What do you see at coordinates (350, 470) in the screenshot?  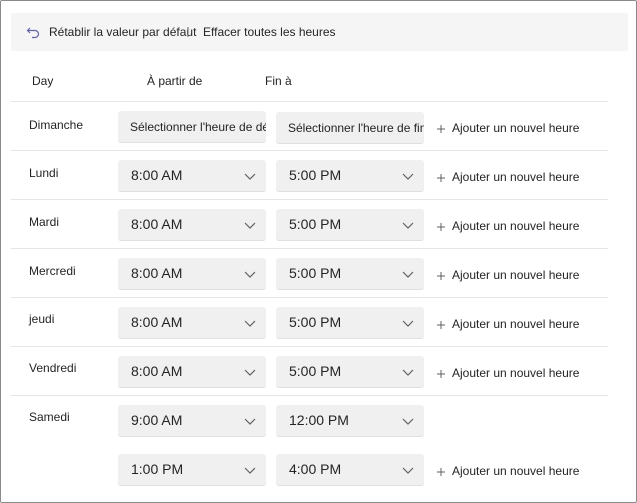 I see `end-time-select-2: 4:00 PM` at bounding box center [350, 470].